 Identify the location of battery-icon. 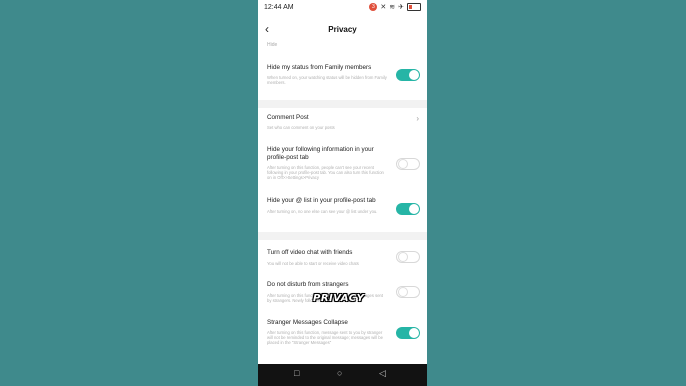
(414, 7).